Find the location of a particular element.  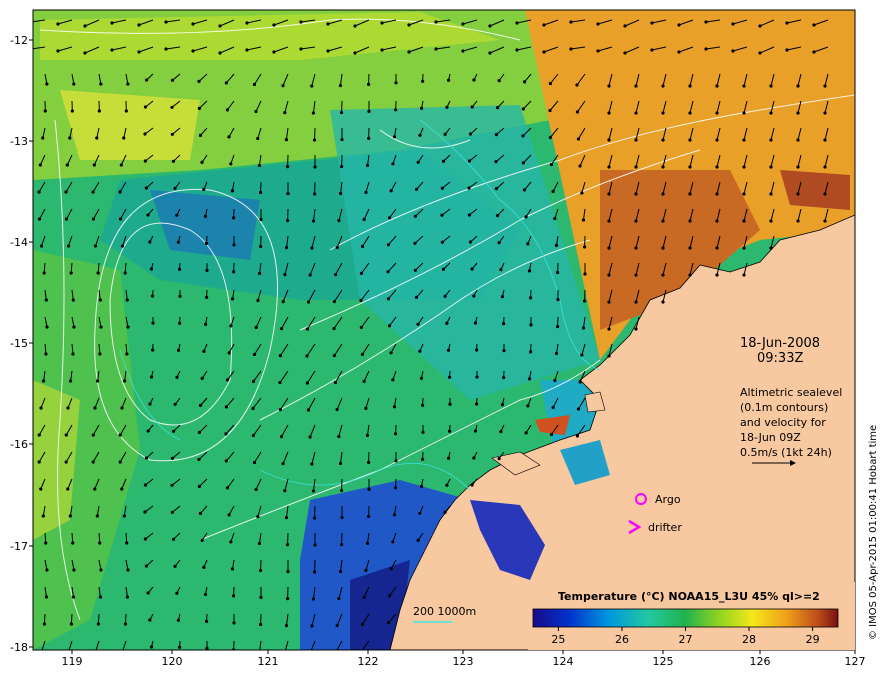

colorbar-tick-label: 26 is located at coordinates (622, 639).